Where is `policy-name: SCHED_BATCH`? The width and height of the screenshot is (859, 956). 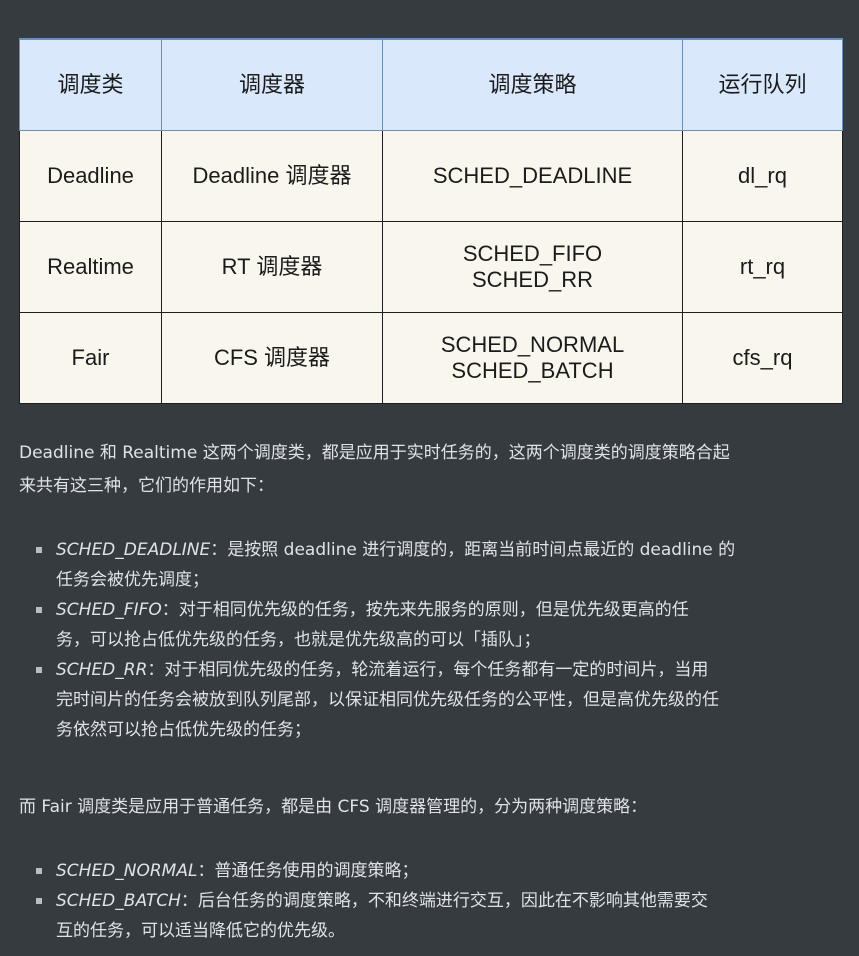
policy-name: SCHED_BATCH is located at coordinates (532, 370).